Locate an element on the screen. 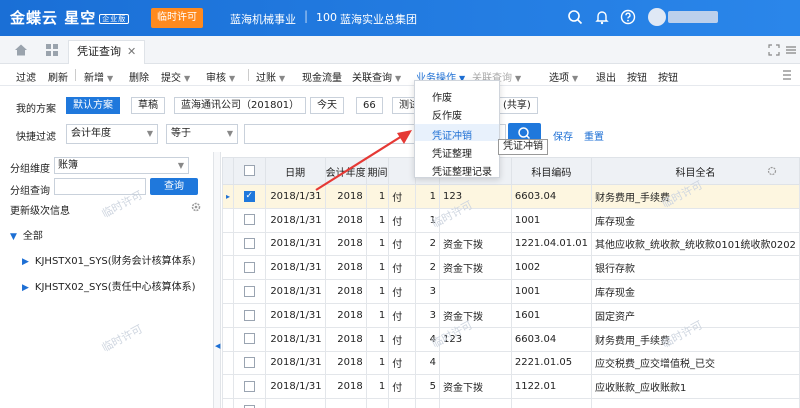  tooltip: 凭证冲销 is located at coordinates (523, 147).